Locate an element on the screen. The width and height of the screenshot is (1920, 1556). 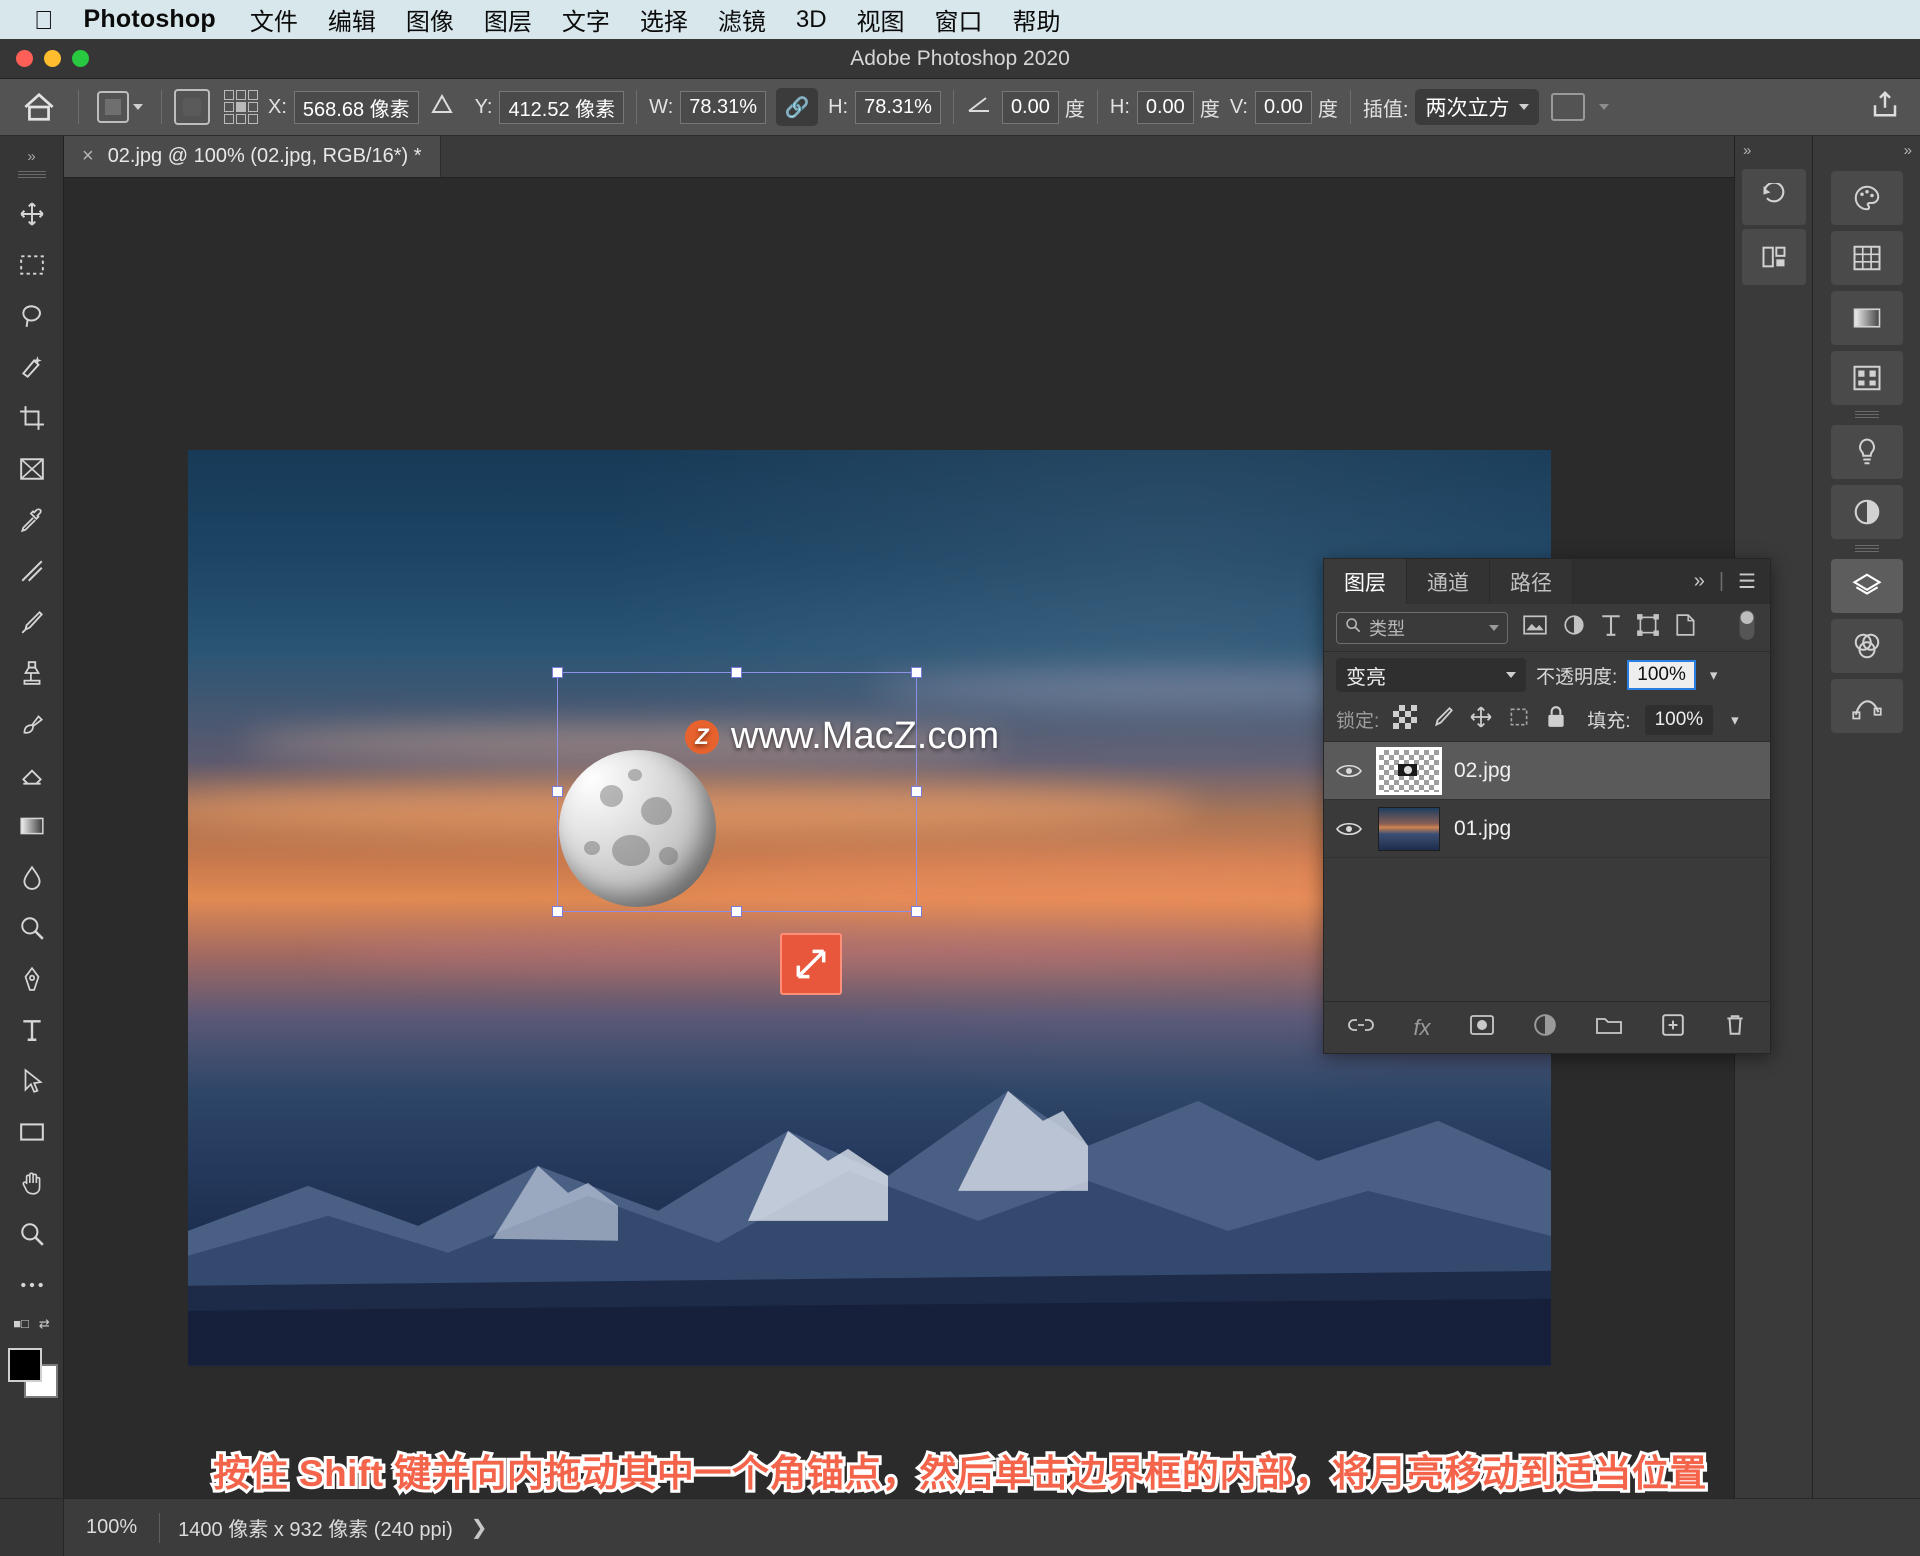
rotation-input: 0.00 is located at coordinates (1030, 107).